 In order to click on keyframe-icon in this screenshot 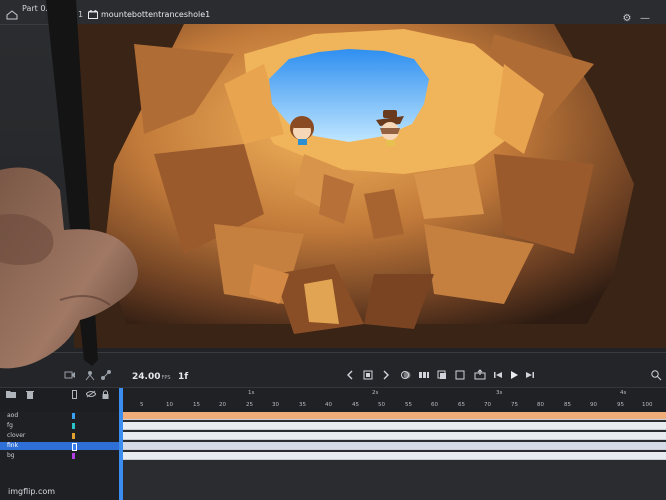, I will do `click(368, 375)`.